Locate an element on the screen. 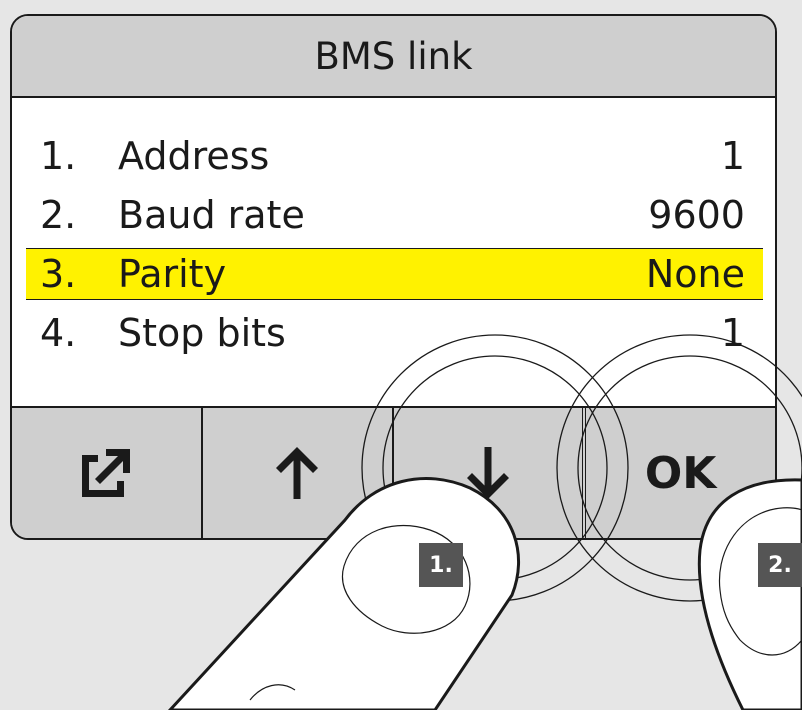 This screenshot has width=802, height=710. menu-item-number: 1. is located at coordinates (58, 156).